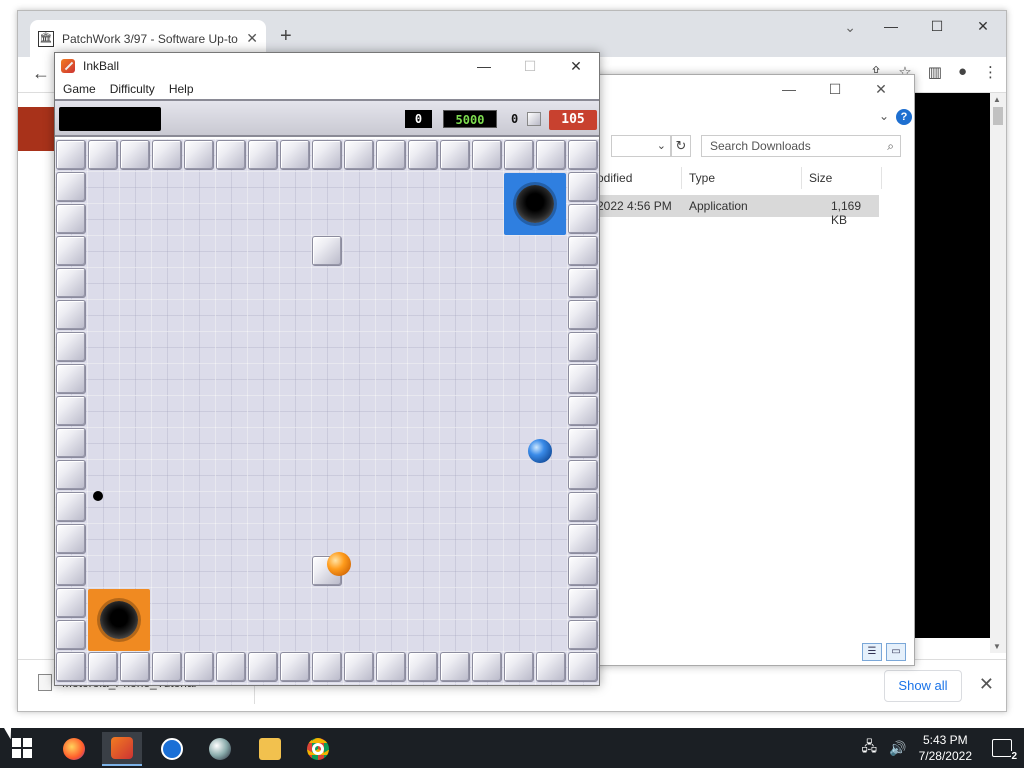 The width and height of the screenshot is (1024, 768). I want to click on inkball-icon, so click(122, 749).